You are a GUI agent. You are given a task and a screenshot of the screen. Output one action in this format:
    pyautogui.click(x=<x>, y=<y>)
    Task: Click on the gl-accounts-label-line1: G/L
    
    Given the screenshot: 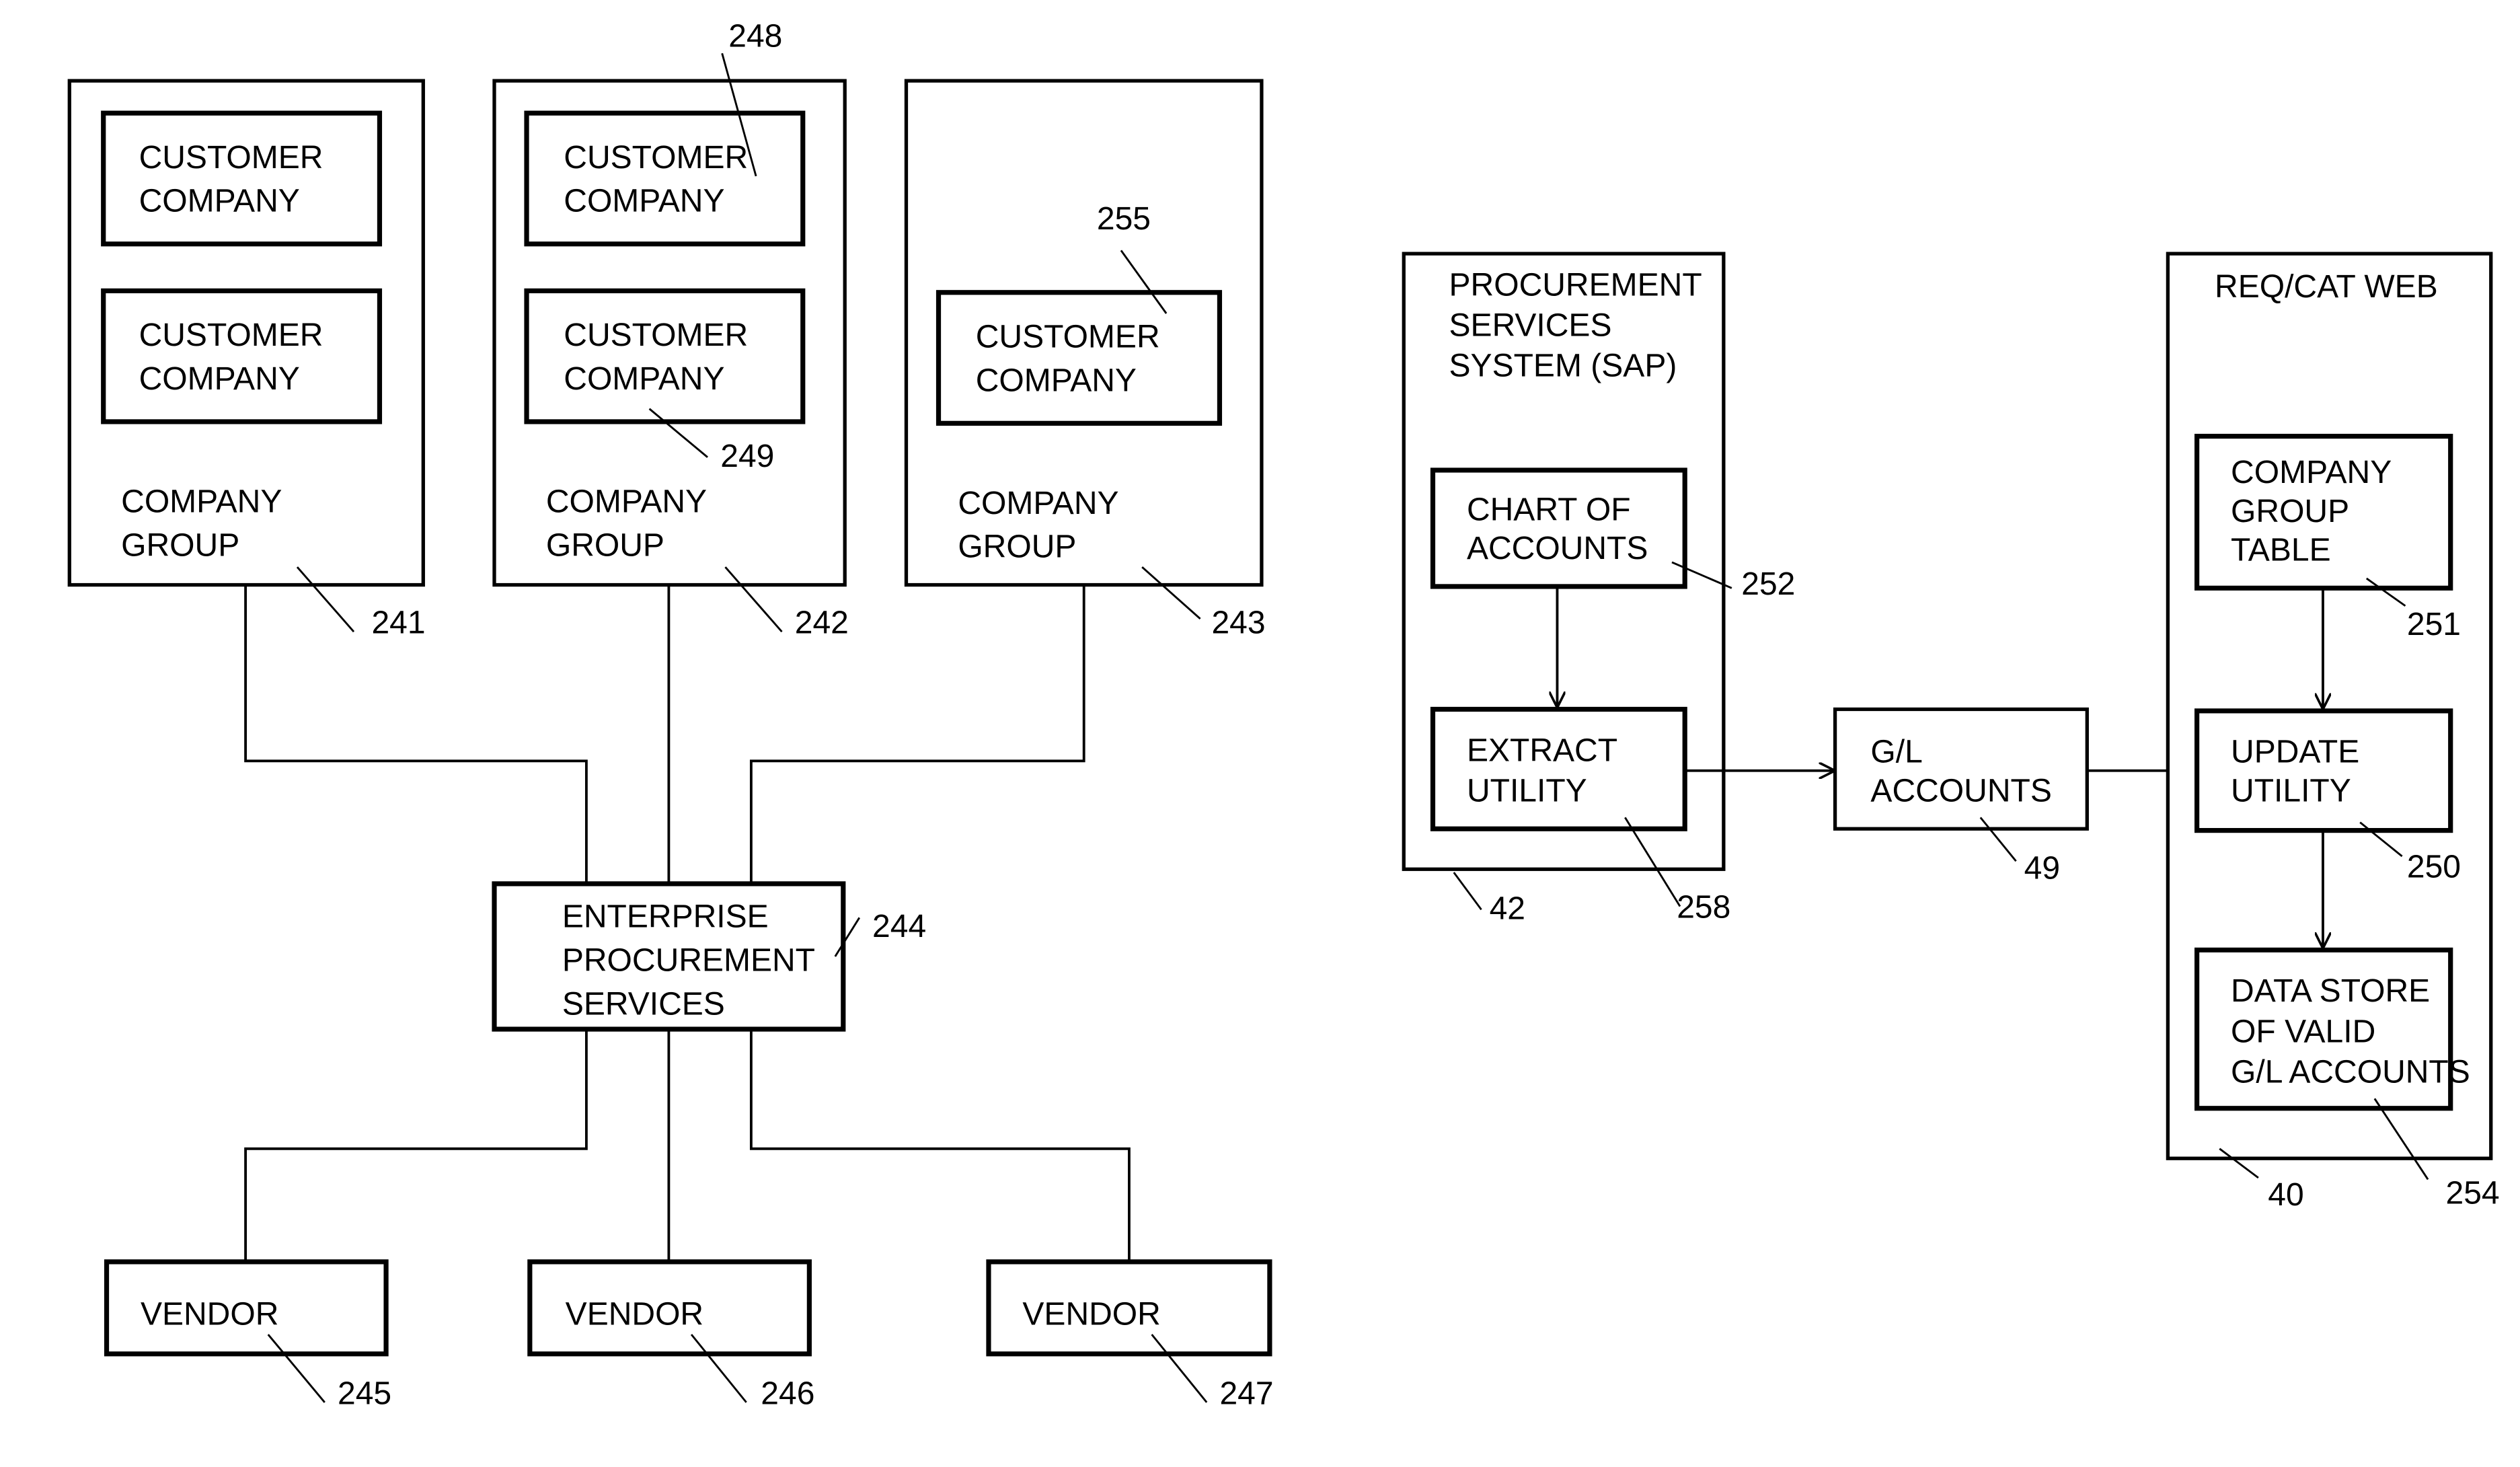 What is the action you would take?
    pyautogui.click(x=1896, y=752)
    